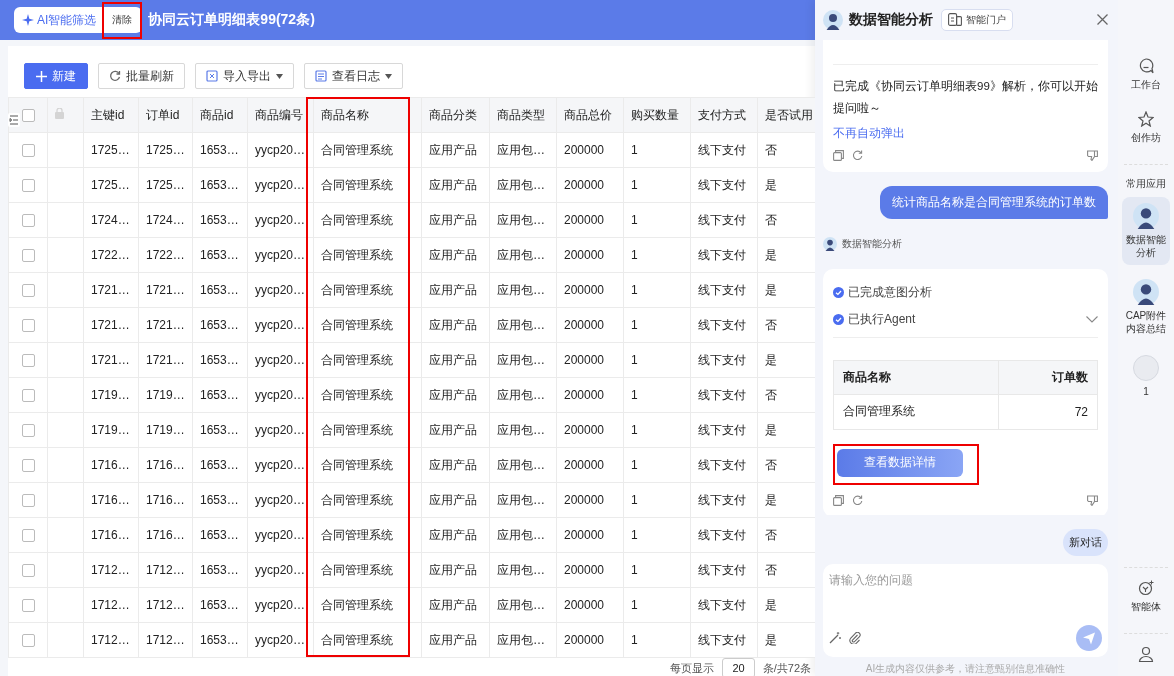 The image size is (1174, 676). What do you see at coordinates (523, 115) in the screenshot?
I see `column-header: 商品类型` at bounding box center [523, 115].